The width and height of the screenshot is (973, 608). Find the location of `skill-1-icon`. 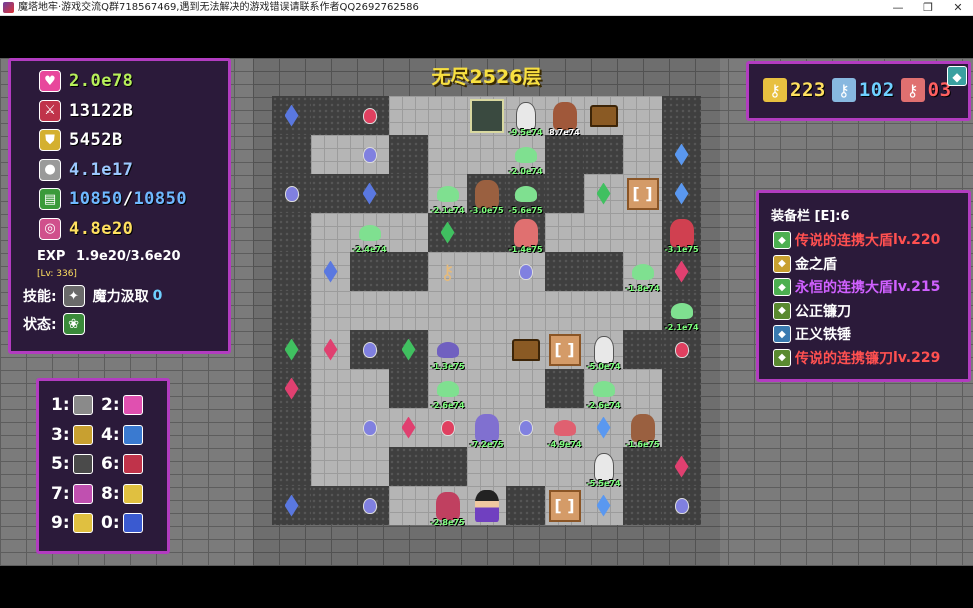

skill-1-icon is located at coordinates (82, 405).